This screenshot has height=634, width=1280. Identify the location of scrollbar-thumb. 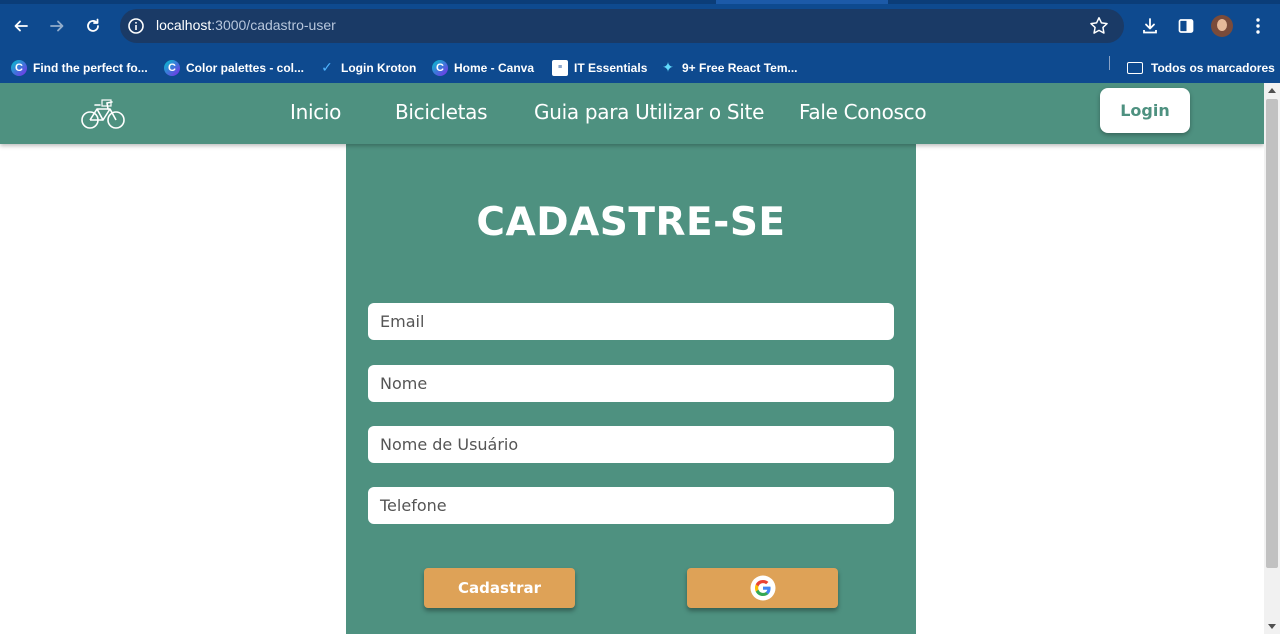
(1272, 333).